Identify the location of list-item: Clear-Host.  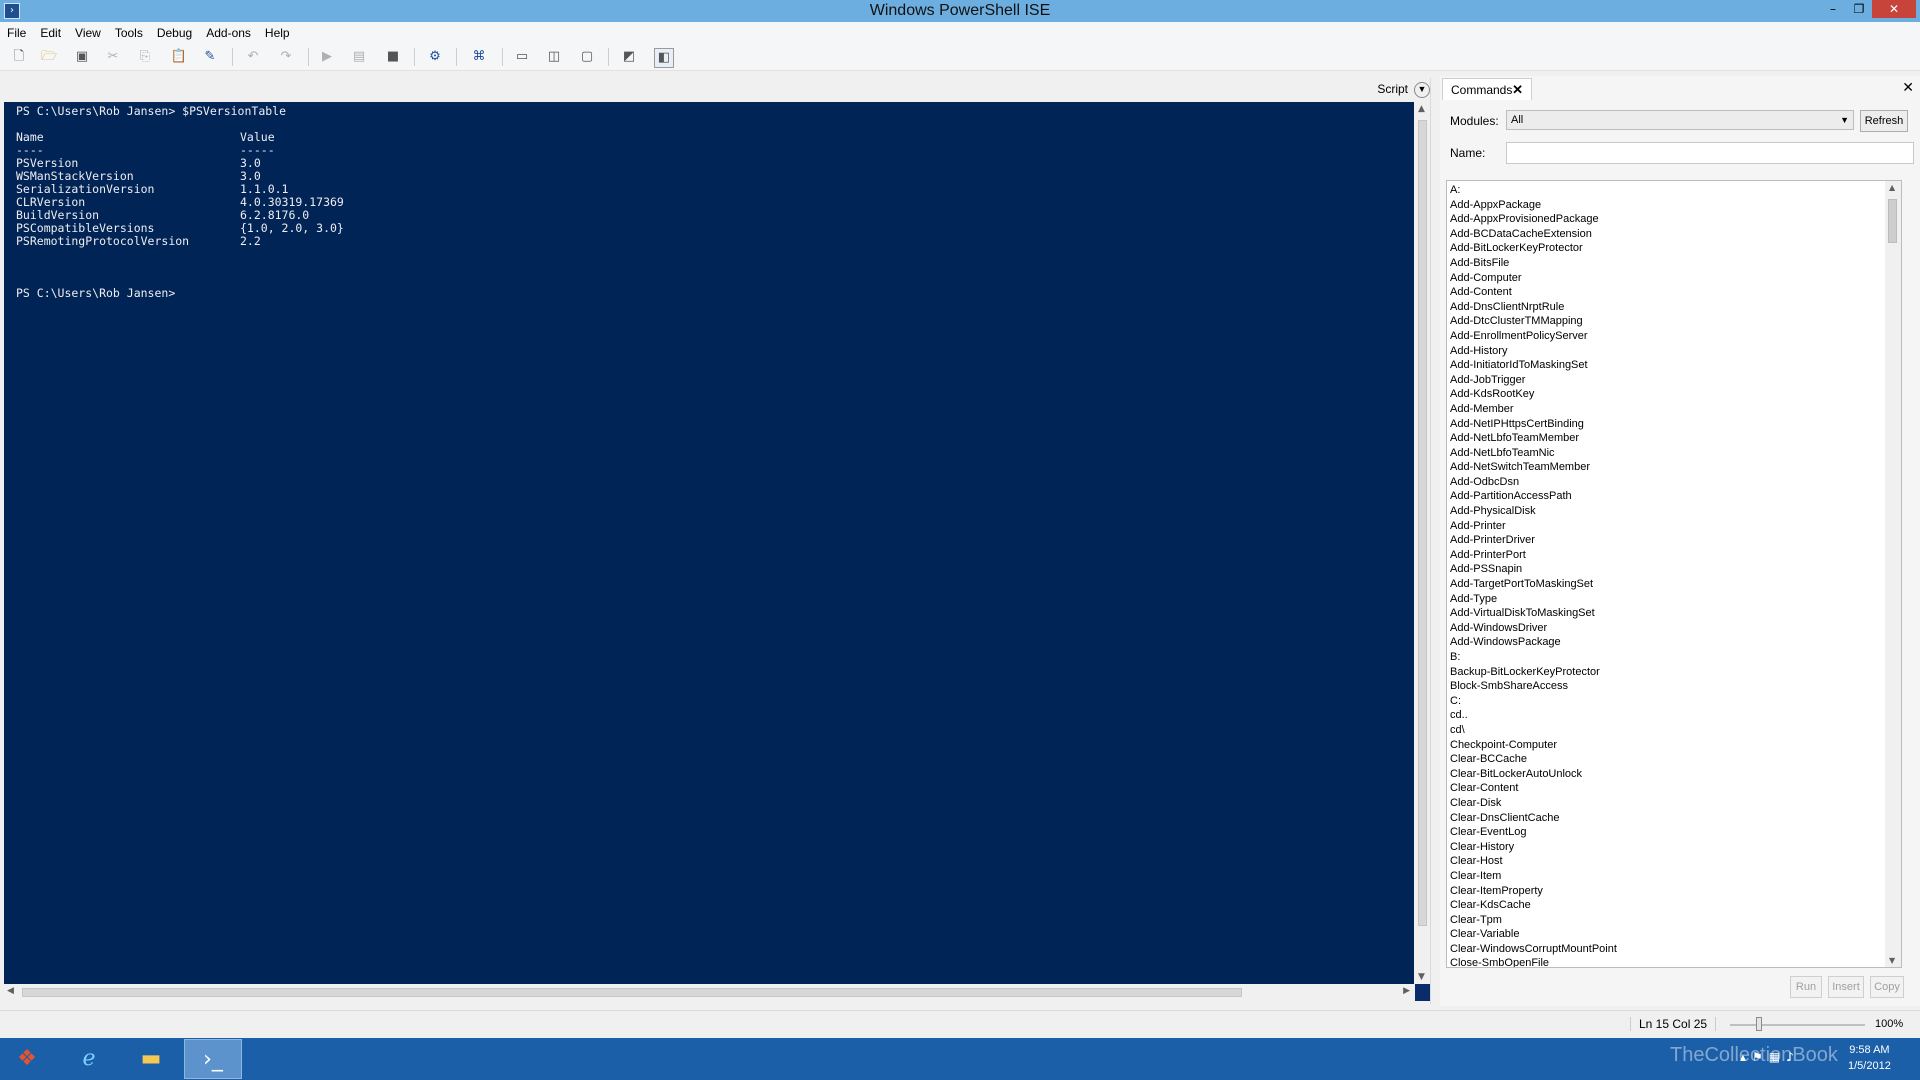
(1533, 861).